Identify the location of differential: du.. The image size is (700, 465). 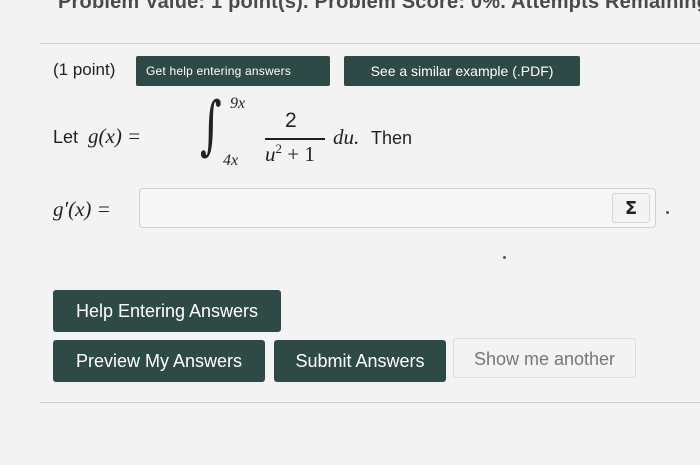
(346, 137).